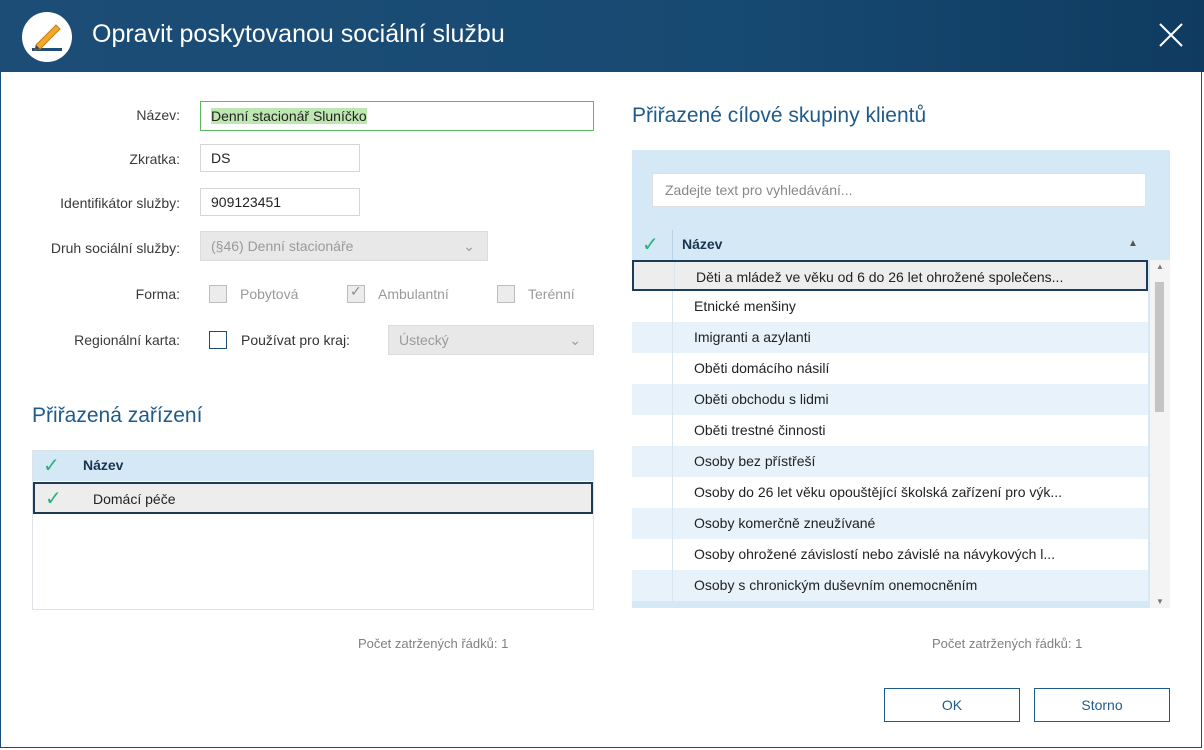 This screenshot has height=750, width=1204. What do you see at coordinates (952, 705) in the screenshot?
I see `ok-button: OK` at bounding box center [952, 705].